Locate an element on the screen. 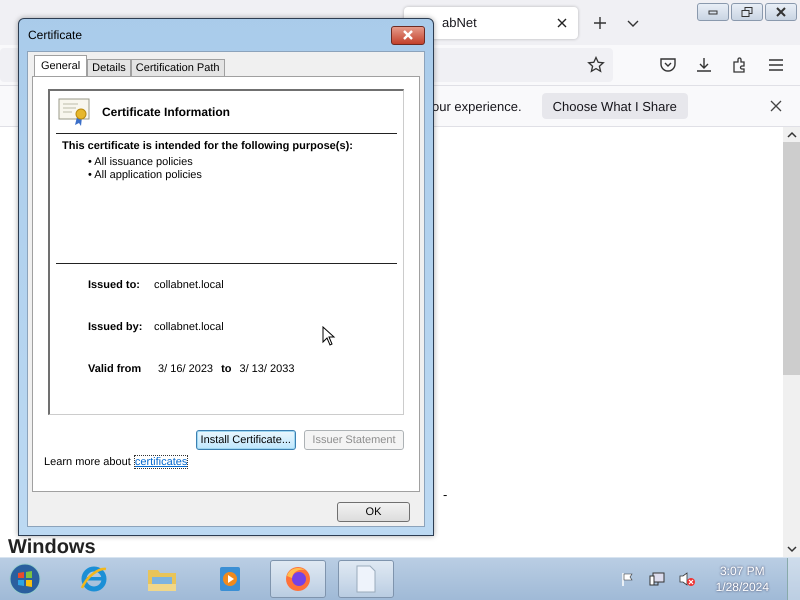  globe-e-icon is located at coordinates (94, 579).